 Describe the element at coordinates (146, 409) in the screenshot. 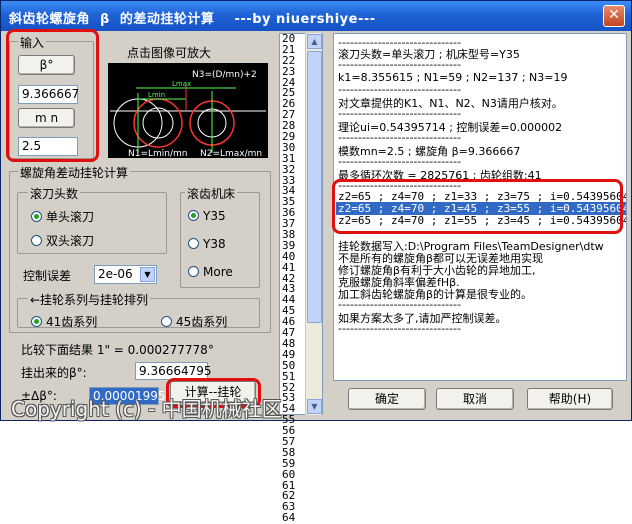

I see `copyright-watermark: Copyright (c) - 中国机械社区` at that location.